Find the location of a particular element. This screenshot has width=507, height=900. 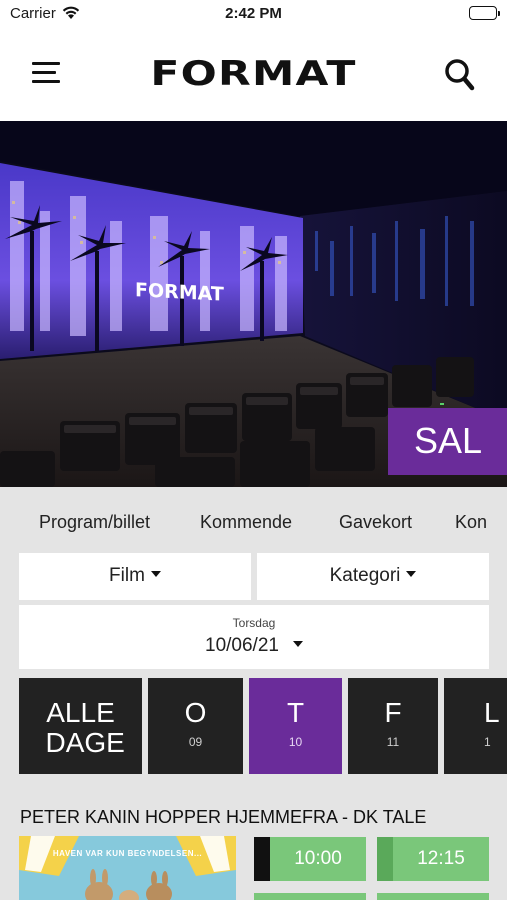

day-thursday: T 10 is located at coordinates (295, 726).